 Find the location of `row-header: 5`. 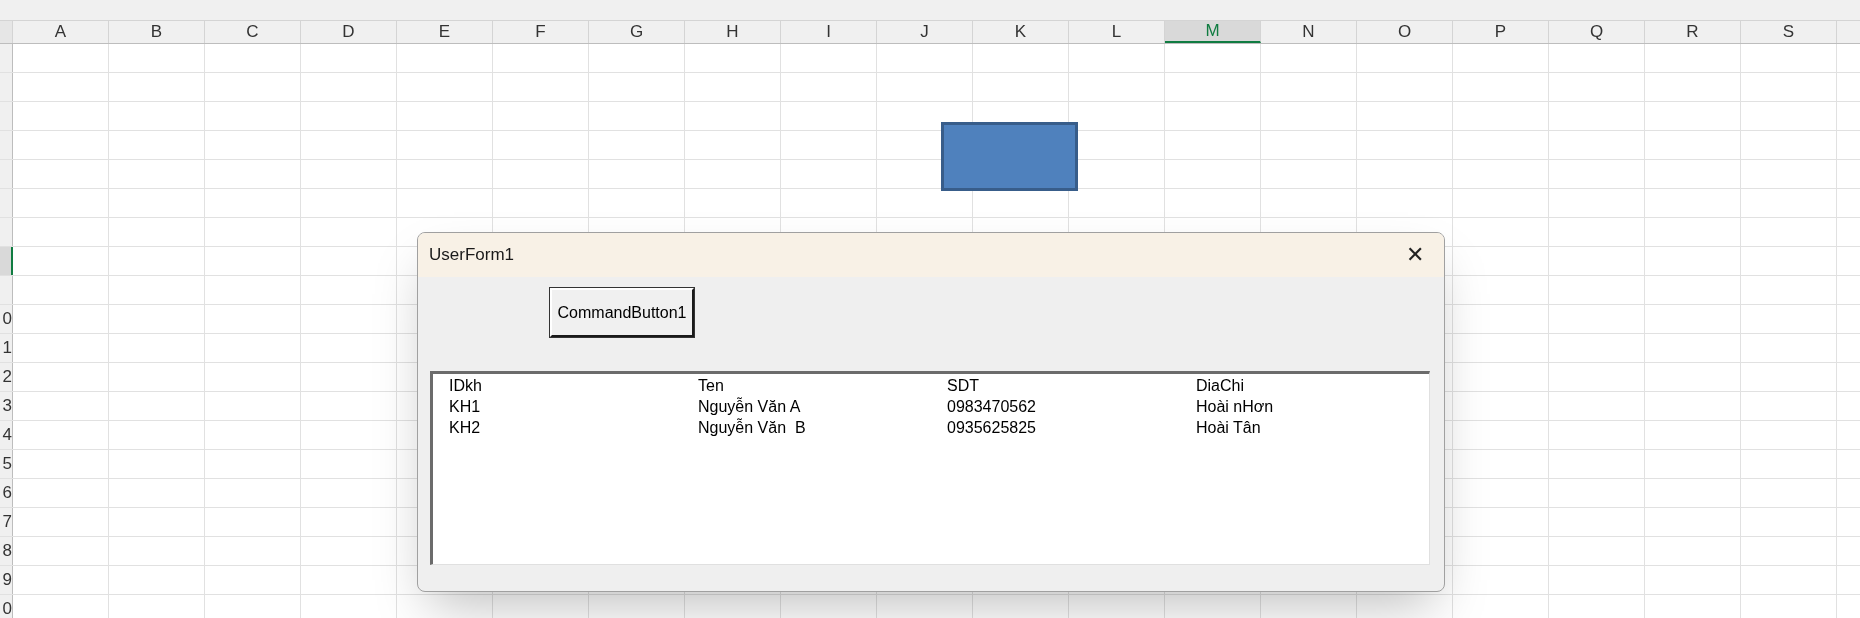

row-header: 5 is located at coordinates (6, 464).